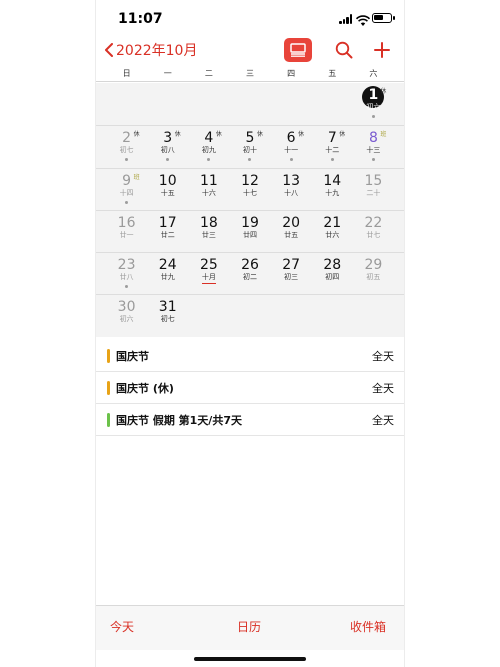 The height and width of the screenshot is (667, 500). I want to click on lunar-date: 十四, so click(126, 192).